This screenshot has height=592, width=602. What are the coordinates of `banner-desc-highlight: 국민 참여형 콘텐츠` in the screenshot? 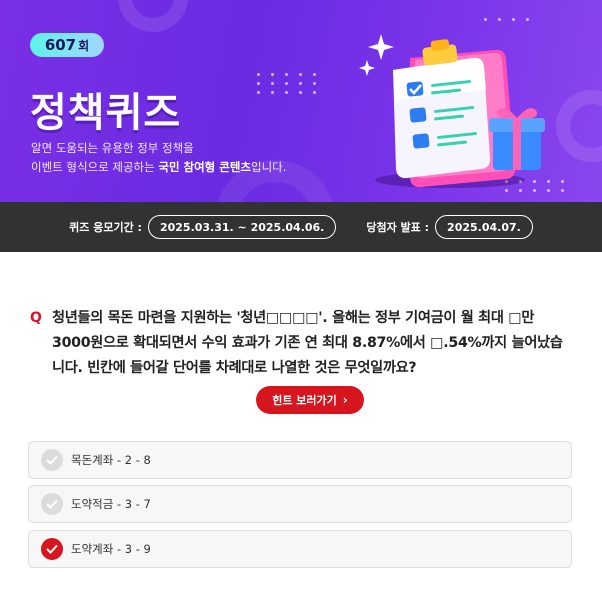 It's located at (205, 167).